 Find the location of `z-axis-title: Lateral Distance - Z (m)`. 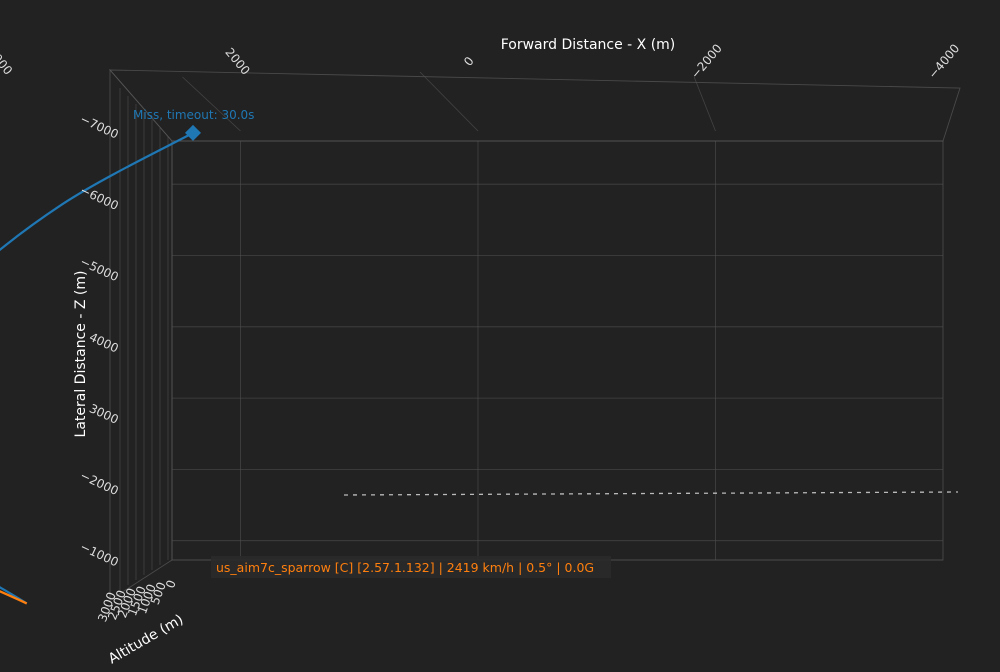

z-axis-title: Lateral Distance - Z (m) is located at coordinates (81, 354).